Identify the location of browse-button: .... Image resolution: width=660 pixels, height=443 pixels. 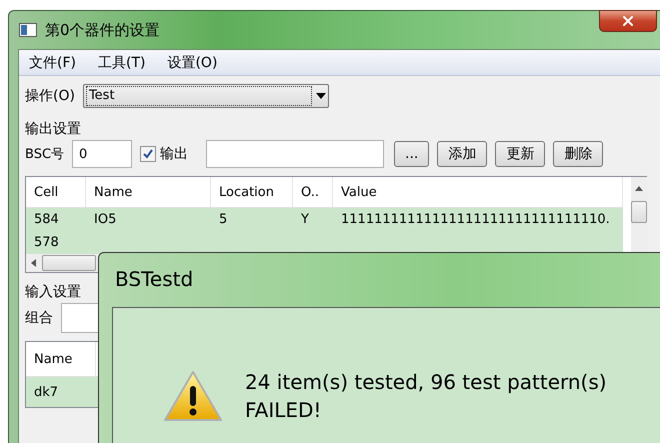
(412, 154).